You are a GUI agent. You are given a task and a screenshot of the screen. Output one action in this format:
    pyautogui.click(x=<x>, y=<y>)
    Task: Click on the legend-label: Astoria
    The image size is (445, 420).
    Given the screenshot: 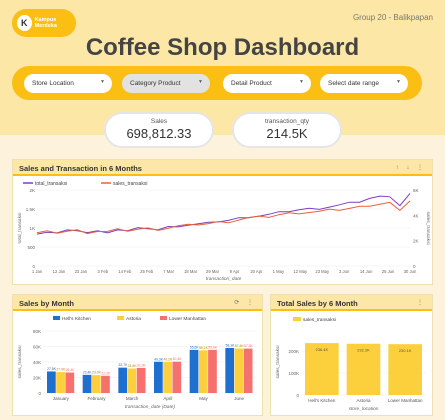 What is the action you would take?
    pyautogui.click(x=133, y=319)
    